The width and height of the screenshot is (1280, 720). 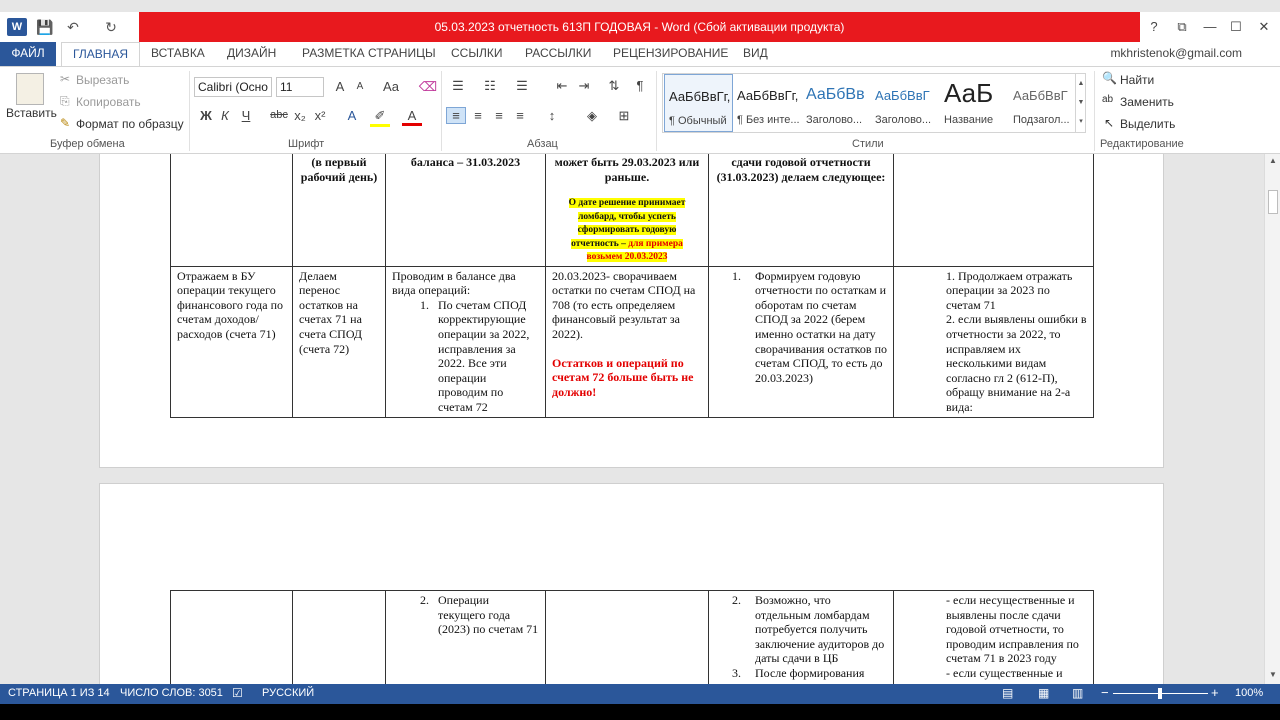 What do you see at coordinates (279, 115) in the screenshot?
I see `strikethrough-button: abc` at bounding box center [279, 115].